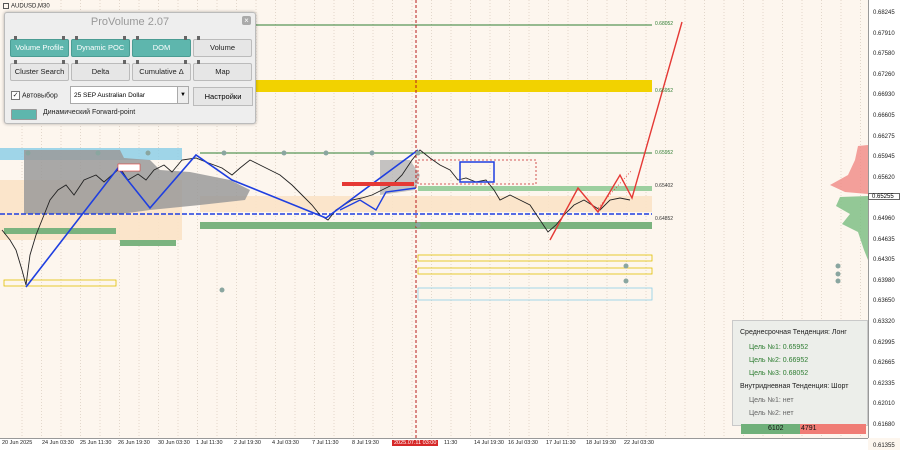 This screenshot has height=450, width=900. What do you see at coordinates (884, 342) in the screenshot?
I see `price-tick-label: 0.62995` at bounding box center [884, 342].